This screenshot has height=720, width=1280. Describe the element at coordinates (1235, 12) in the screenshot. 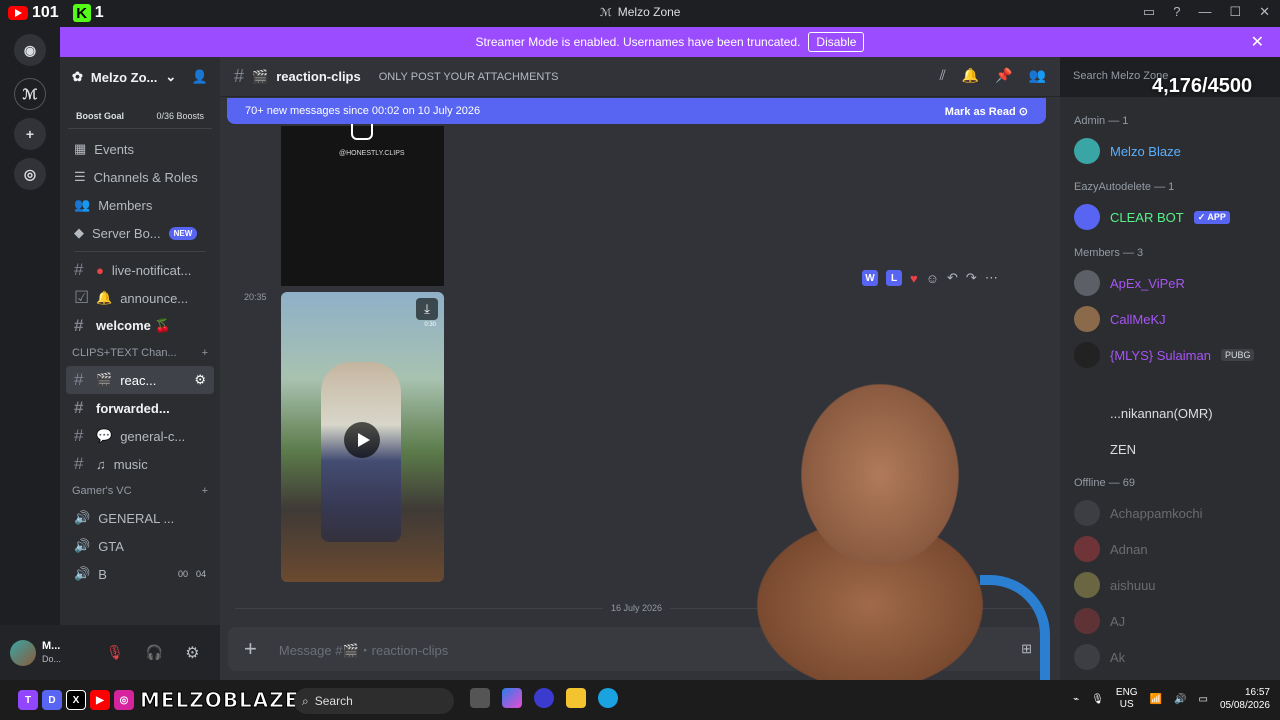

I see `maximize-button: ☐` at that location.